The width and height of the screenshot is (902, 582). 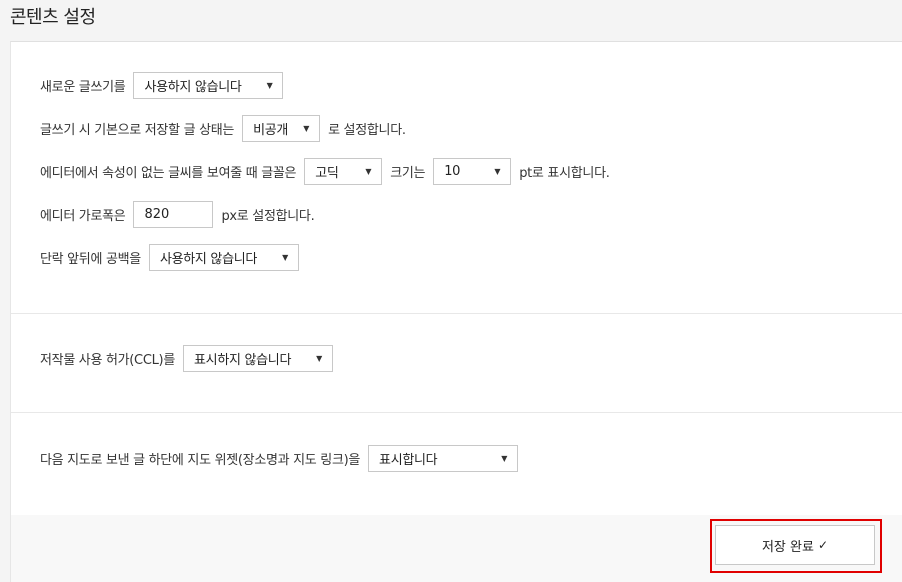 I want to click on default-status-select: 비공개 ▼, so click(x=281, y=128).